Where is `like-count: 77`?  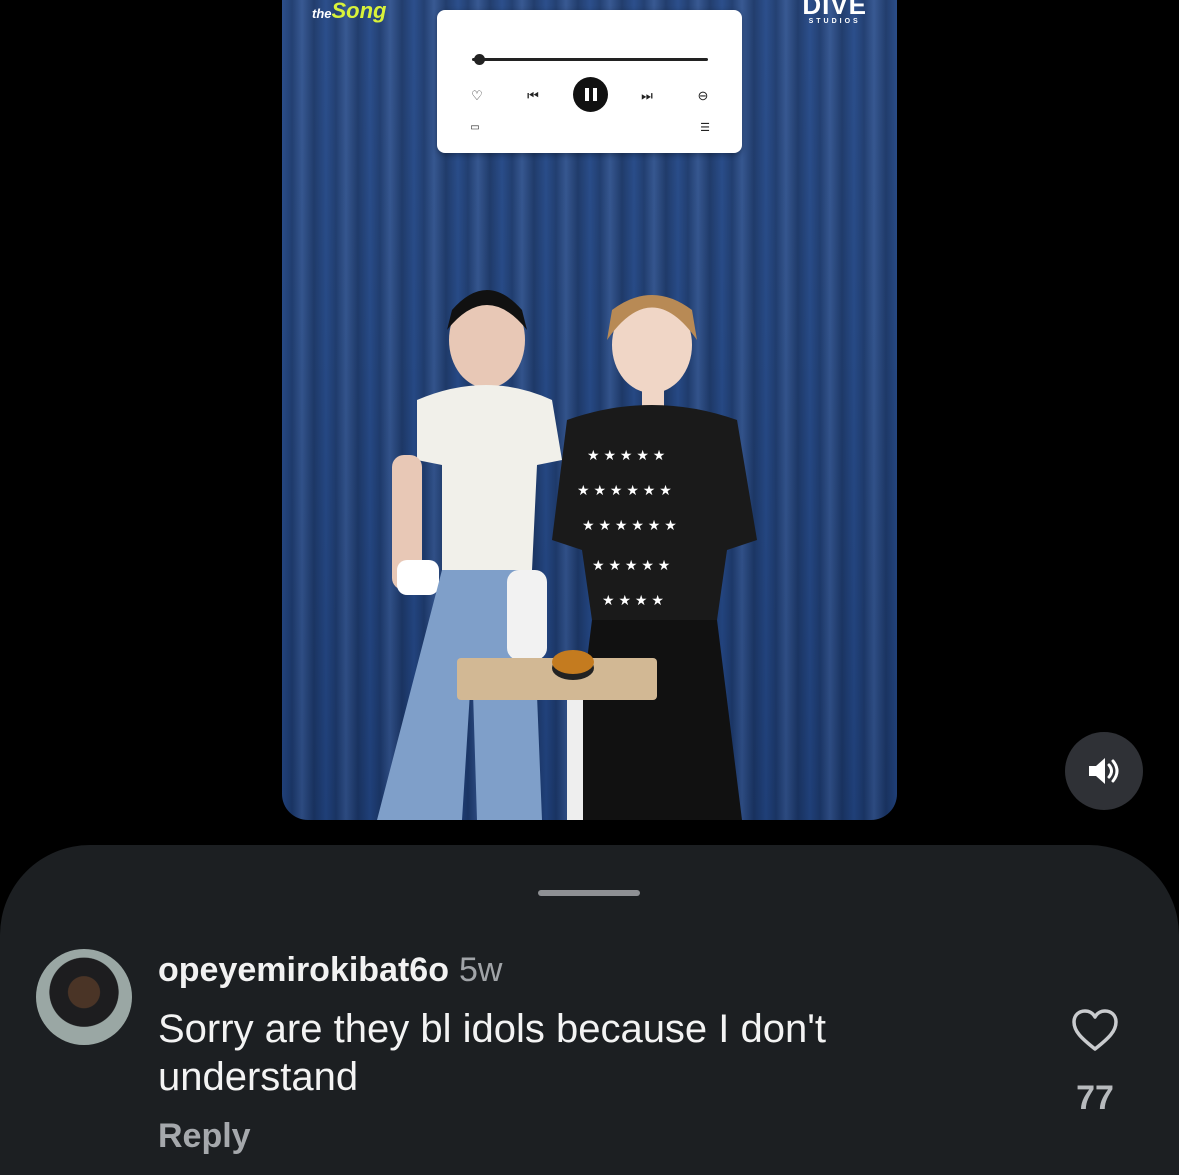 like-count: 77 is located at coordinates (1095, 1098).